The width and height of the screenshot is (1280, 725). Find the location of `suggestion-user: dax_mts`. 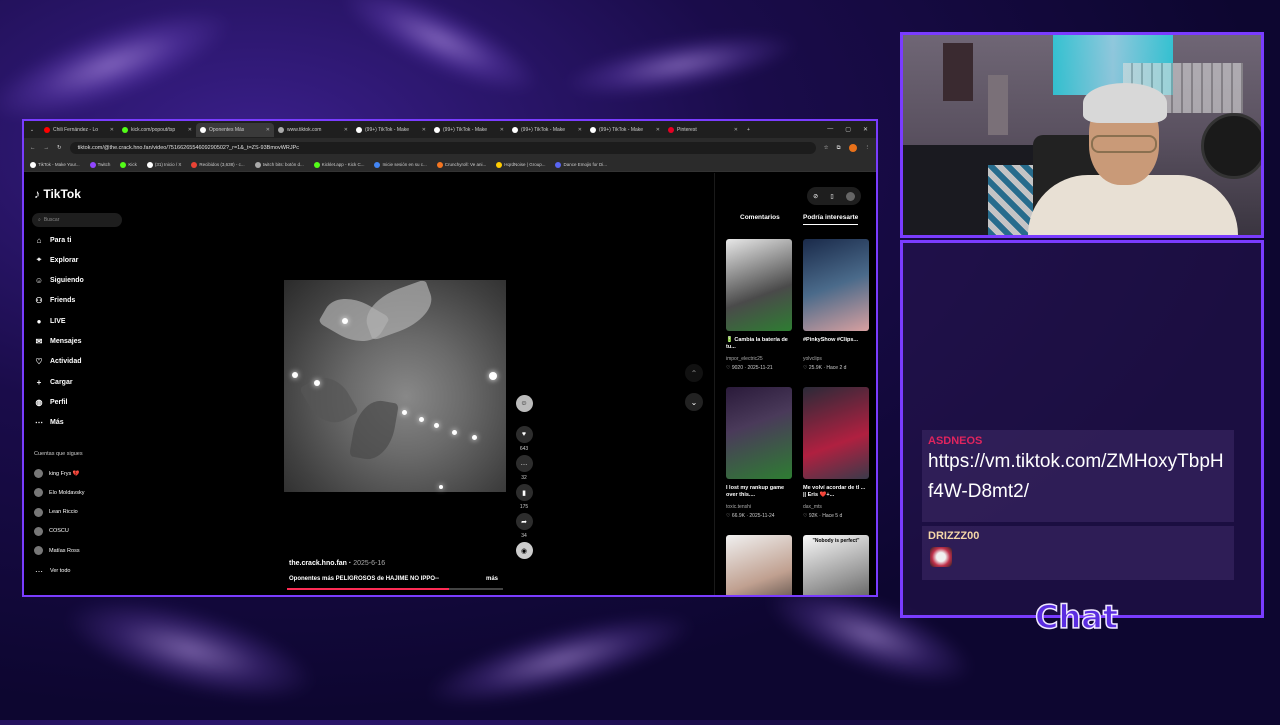

suggestion-user: dax_mts is located at coordinates (812, 507).